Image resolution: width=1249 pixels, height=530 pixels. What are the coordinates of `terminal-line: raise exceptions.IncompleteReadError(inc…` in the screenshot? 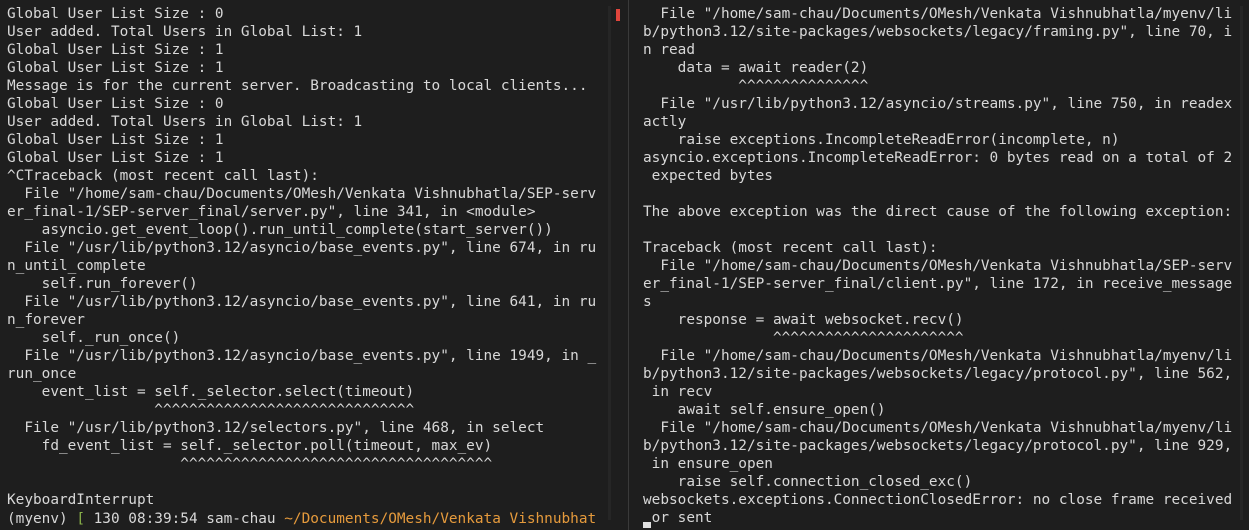 It's located at (881, 140).